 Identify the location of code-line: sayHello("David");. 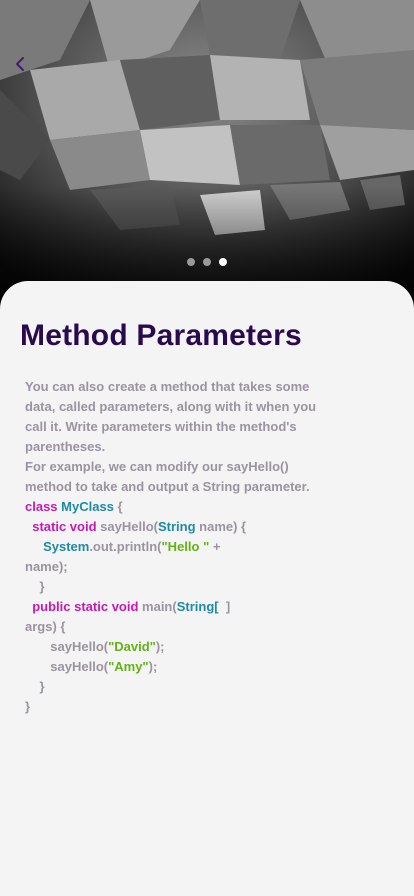
(160, 647).